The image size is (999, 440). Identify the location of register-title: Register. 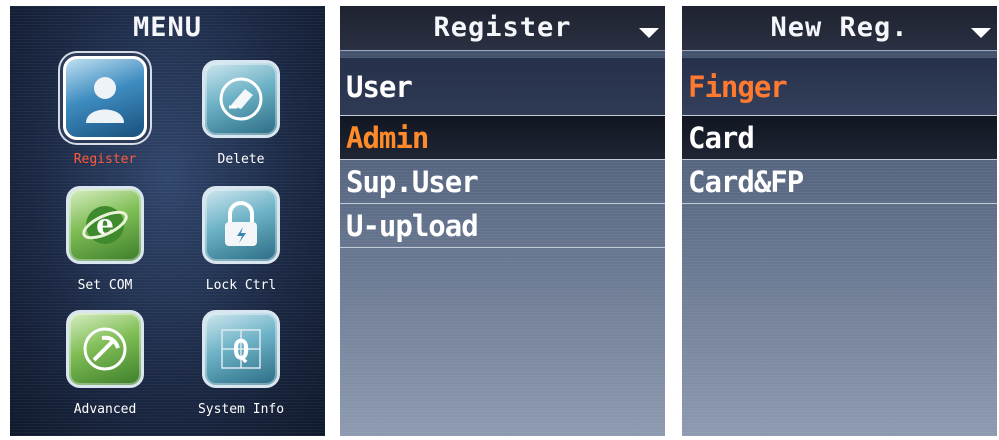
(502, 28).